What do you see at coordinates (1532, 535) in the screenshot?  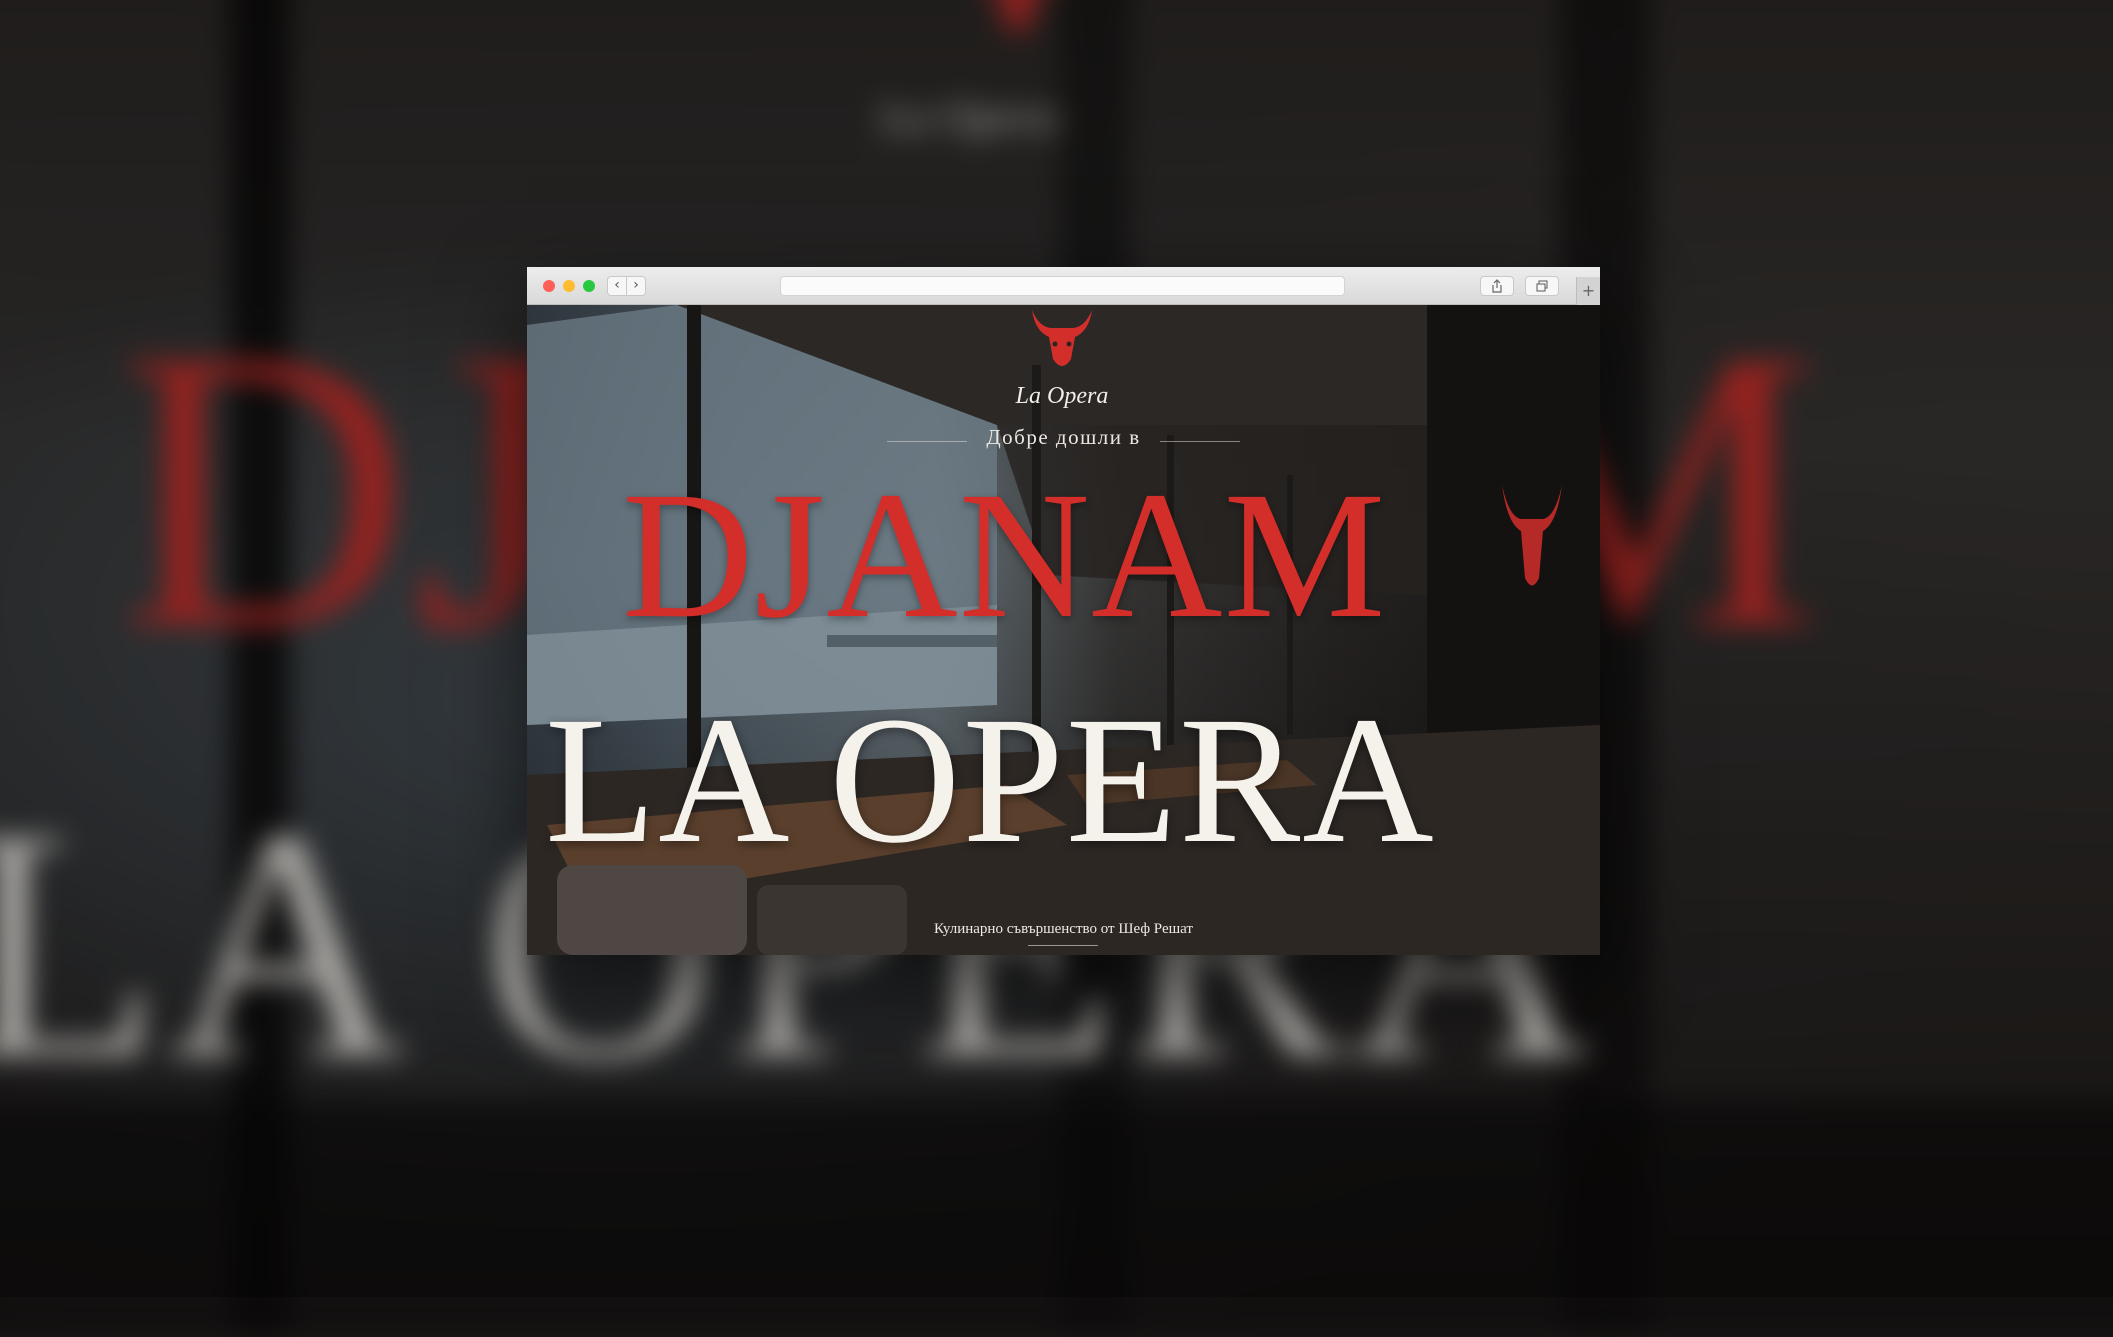 I see `bull-emblem-icon` at bounding box center [1532, 535].